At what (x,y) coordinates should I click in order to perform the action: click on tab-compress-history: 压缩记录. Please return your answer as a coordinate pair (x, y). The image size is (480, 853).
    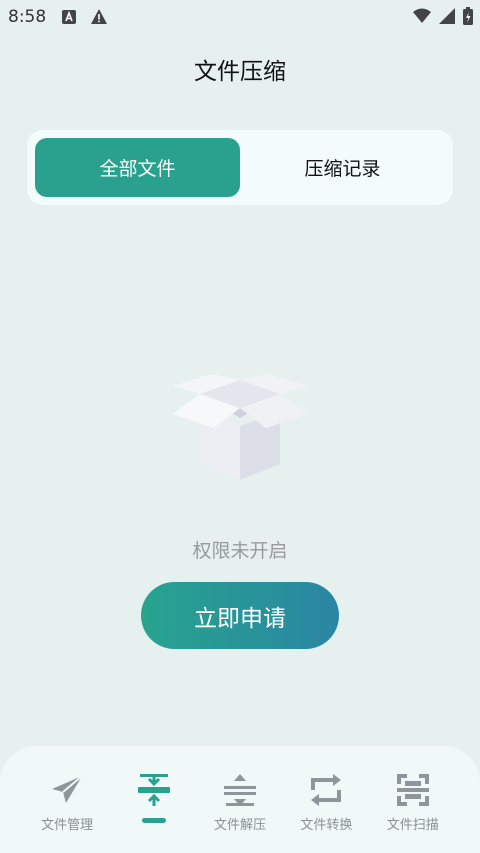
    Looking at the image, I should click on (342, 167).